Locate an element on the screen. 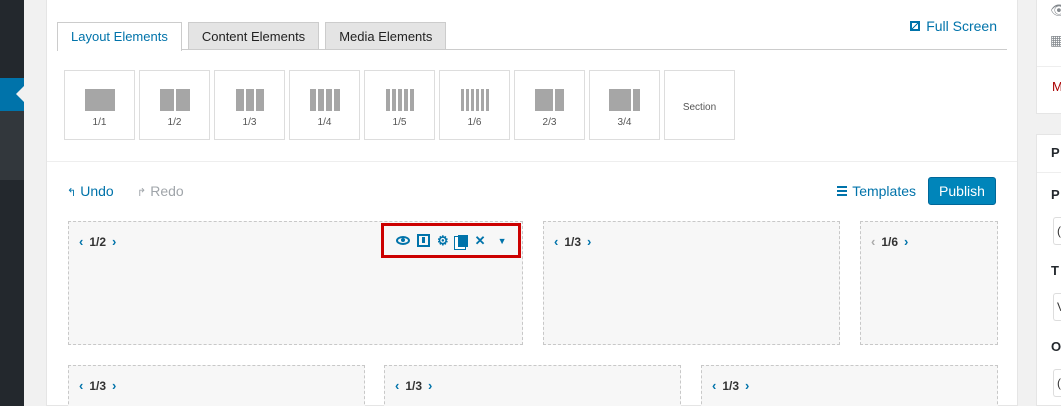 The height and width of the screenshot is (406, 1061). element-1-2: 1/2 is located at coordinates (174, 105).